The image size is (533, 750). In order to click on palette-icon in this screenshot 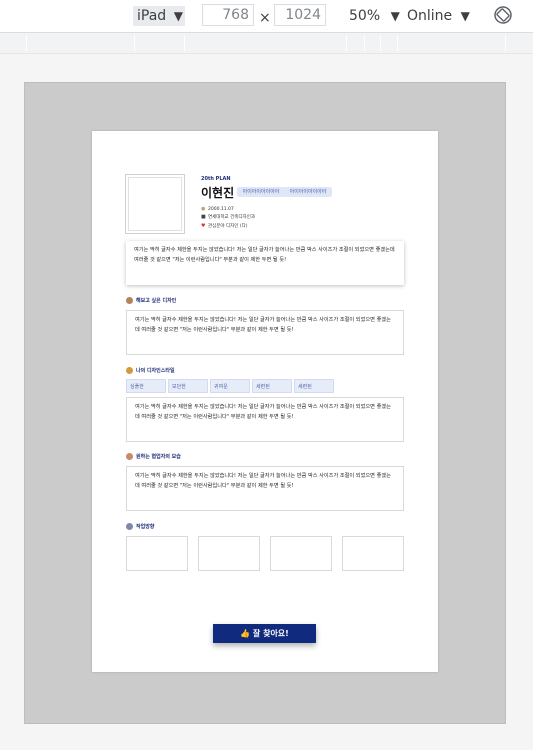, I will do `click(129, 370)`.